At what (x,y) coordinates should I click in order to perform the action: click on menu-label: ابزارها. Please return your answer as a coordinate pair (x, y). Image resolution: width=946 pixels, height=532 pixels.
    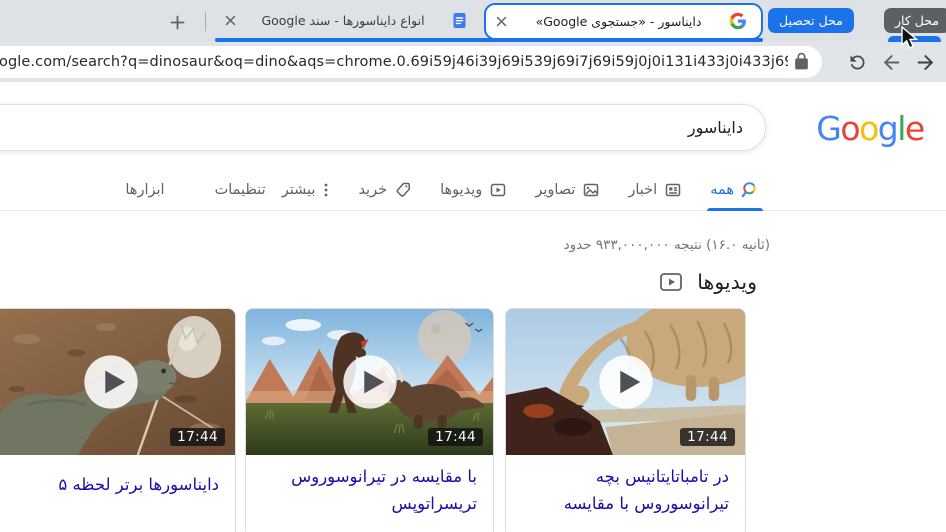
    Looking at the image, I should click on (145, 189).